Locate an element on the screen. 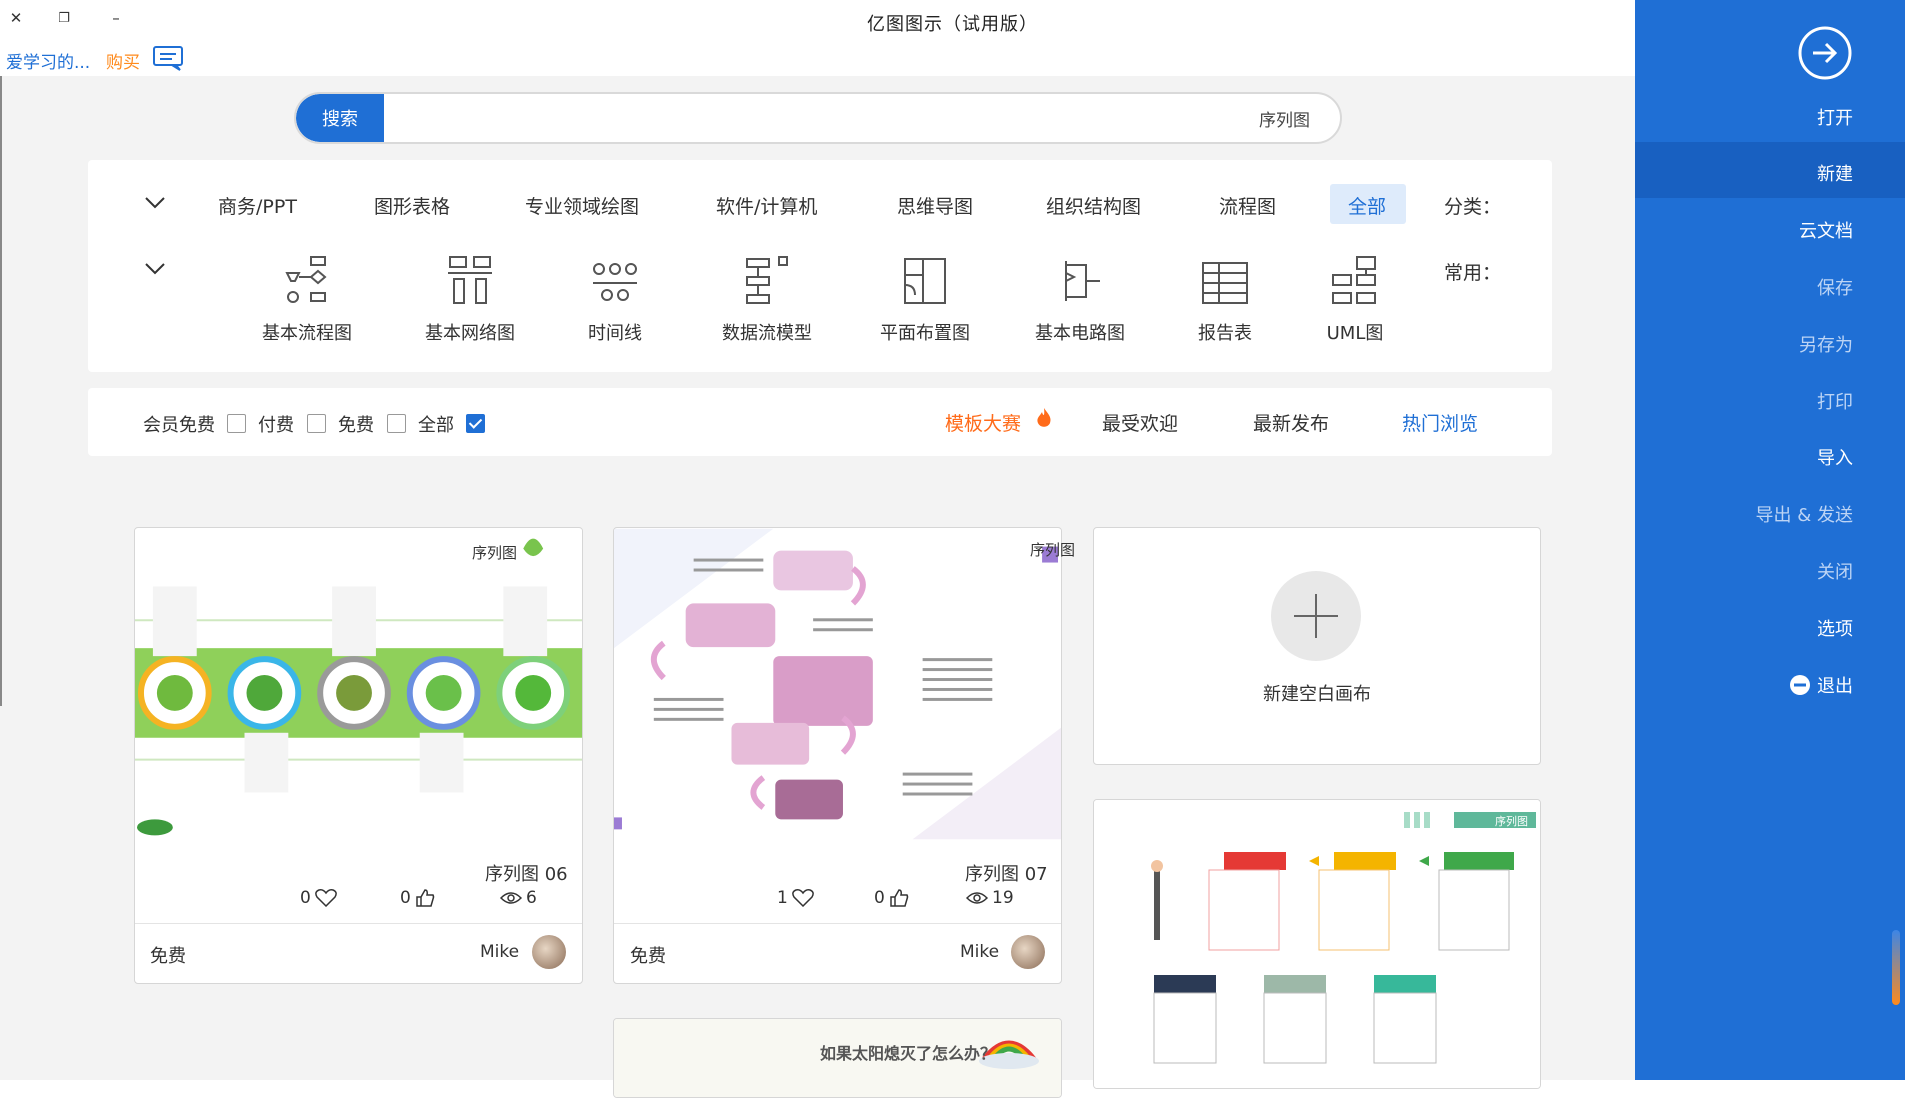  tool-label: 基本网络图 is located at coordinates (470, 333).